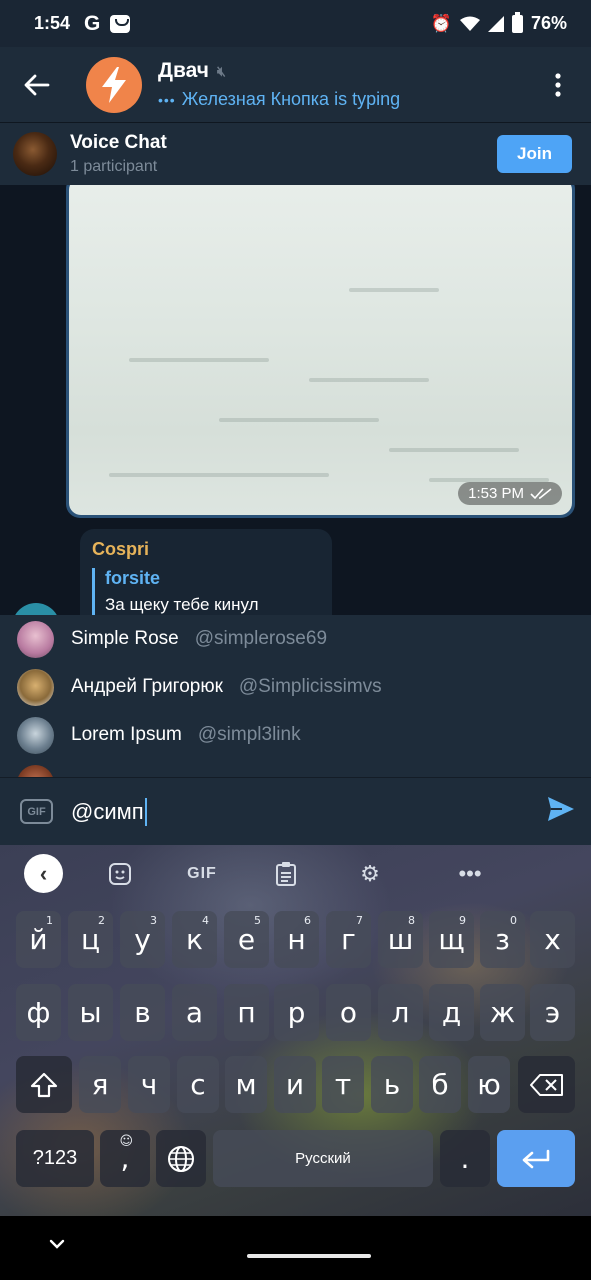 This screenshot has height=1280, width=591. I want to click on key: т, so click(343, 1084).